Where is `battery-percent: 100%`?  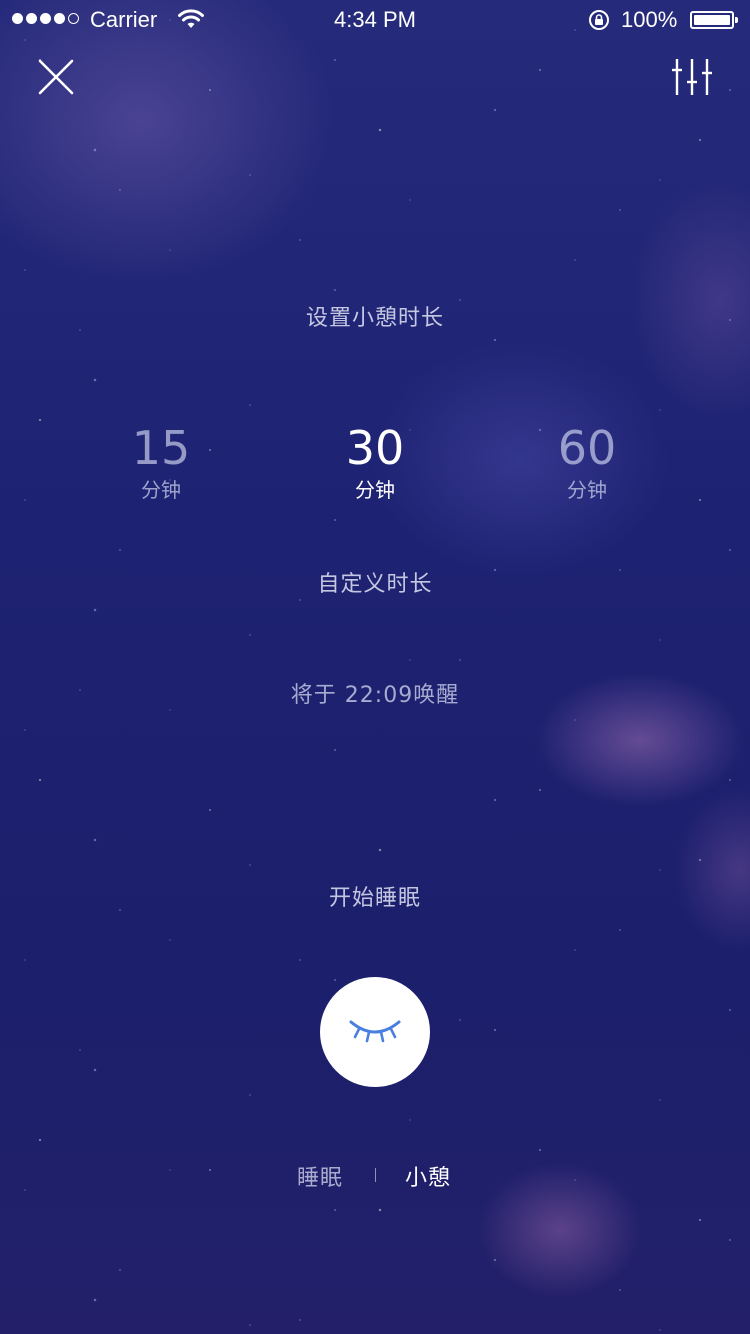
battery-percent: 100% is located at coordinates (649, 19).